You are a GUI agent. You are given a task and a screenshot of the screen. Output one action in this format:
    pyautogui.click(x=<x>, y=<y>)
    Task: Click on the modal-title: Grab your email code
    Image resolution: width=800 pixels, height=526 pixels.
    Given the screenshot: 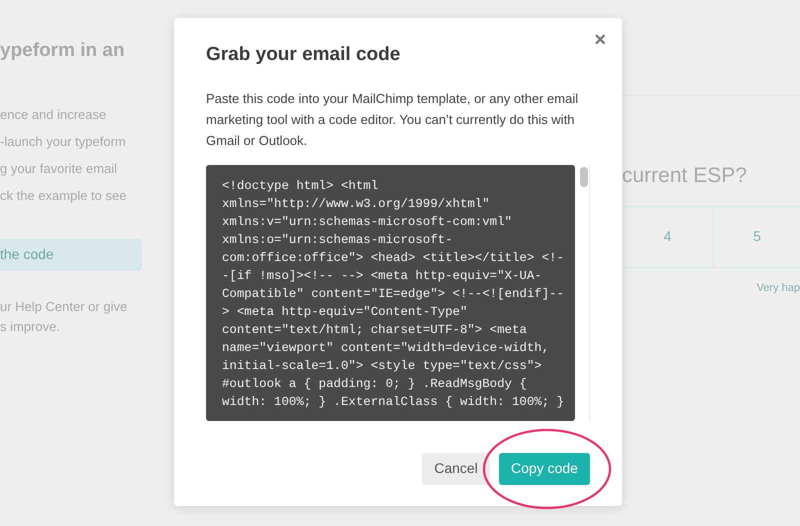 What is the action you would take?
    pyautogui.click(x=304, y=55)
    